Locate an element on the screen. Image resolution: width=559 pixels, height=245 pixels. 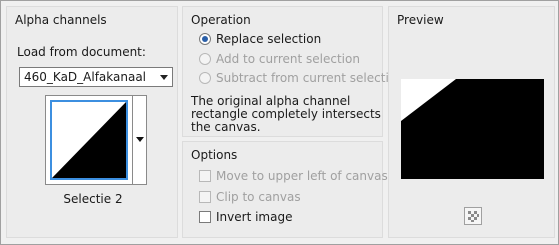
alpha-channels-title: Alpha channels is located at coordinates (61, 20).